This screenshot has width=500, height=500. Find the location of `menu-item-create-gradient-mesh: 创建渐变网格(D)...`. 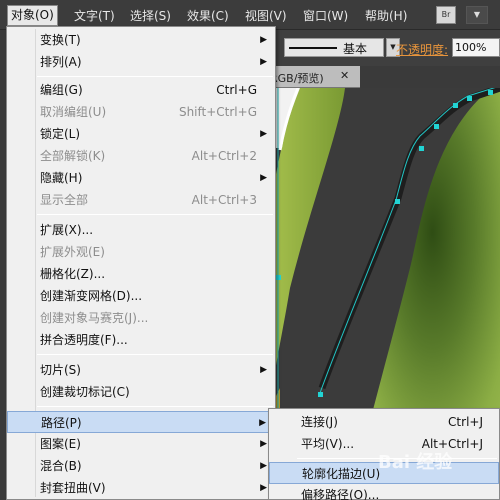

menu-item-create-gradient-mesh: 创建渐变网格(D)... is located at coordinates (141, 296).